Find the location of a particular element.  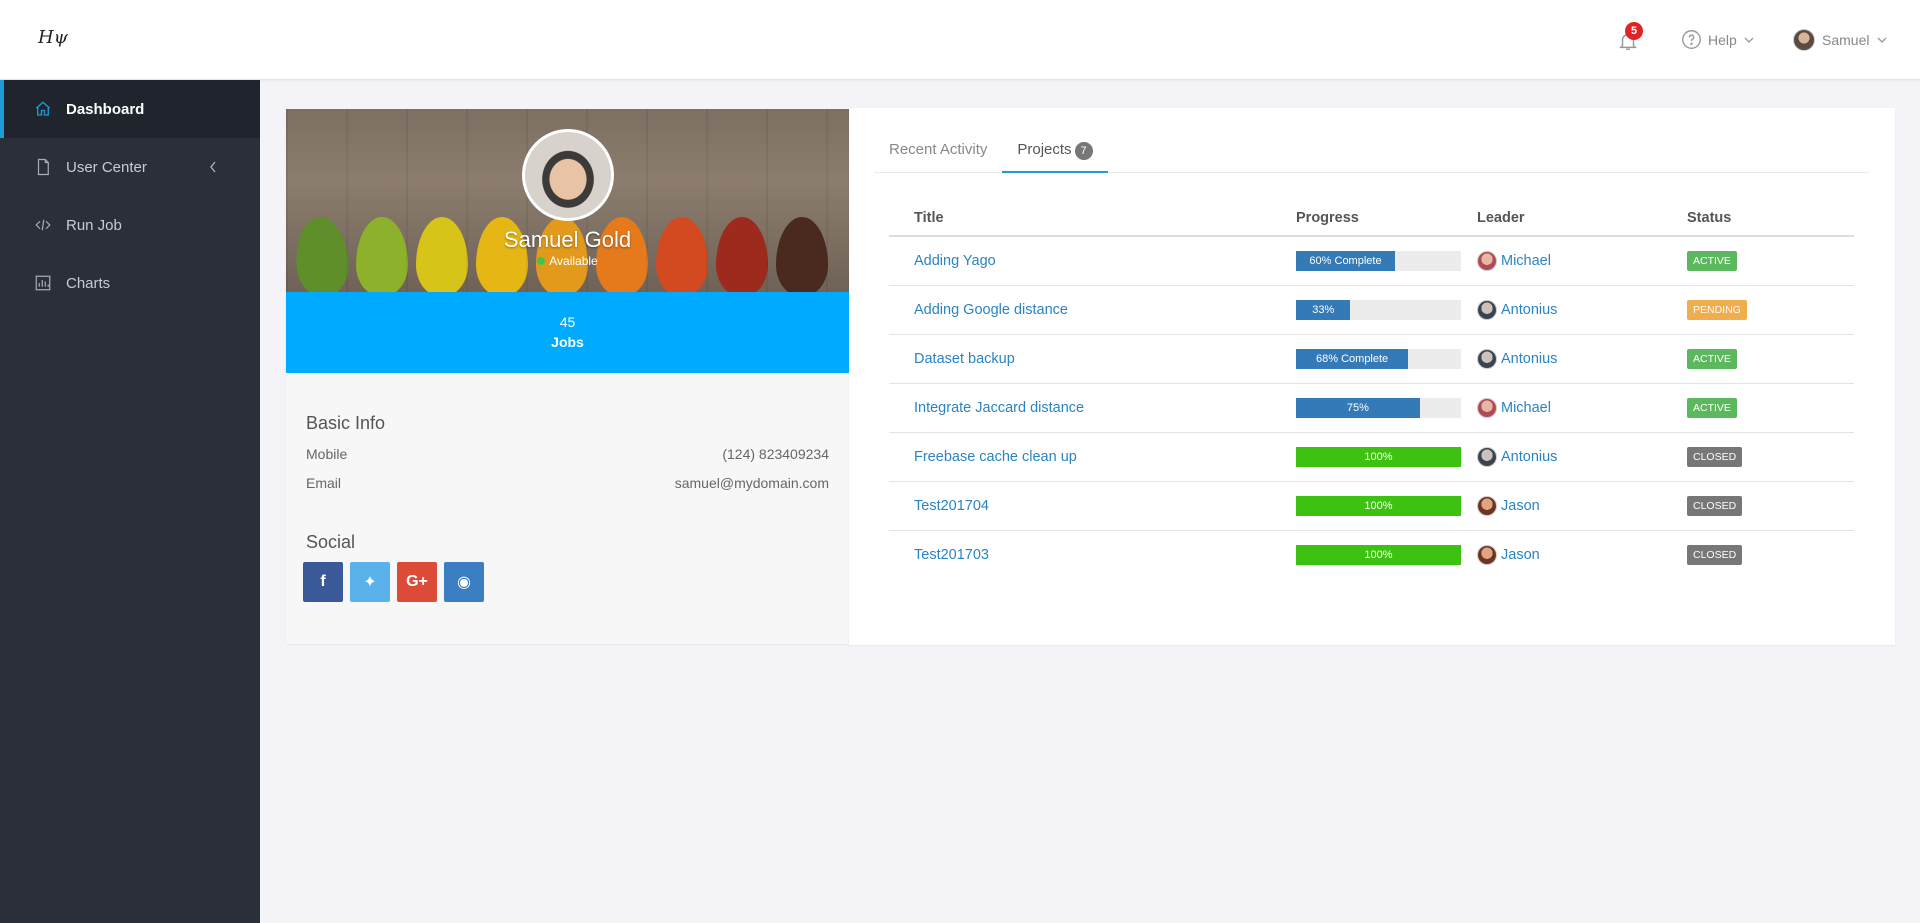

code-icon is located at coordinates (43, 225).